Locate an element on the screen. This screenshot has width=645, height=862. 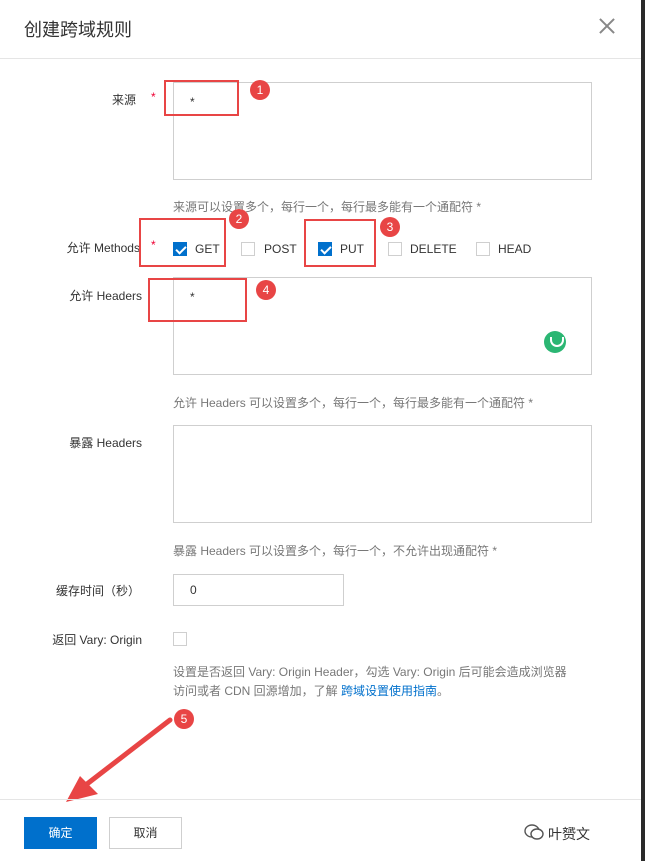
vary-origin-hint-prefix: 访问或者 CDN 回源增加，了解 is located at coordinates (257, 691).